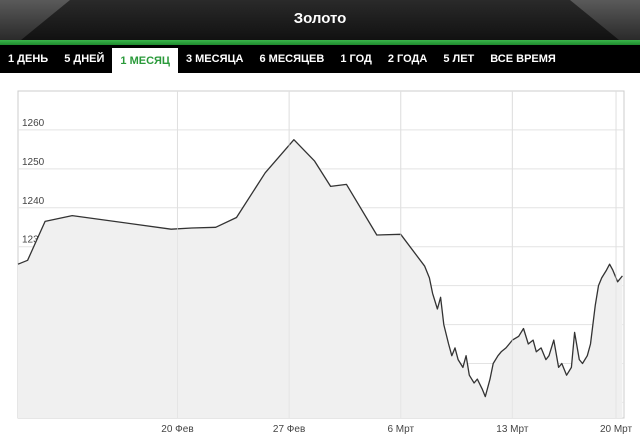  Describe the element at coordinates (356, 59) in the screenshot. I see `tab-1-year: 1 ГОД` at that location.